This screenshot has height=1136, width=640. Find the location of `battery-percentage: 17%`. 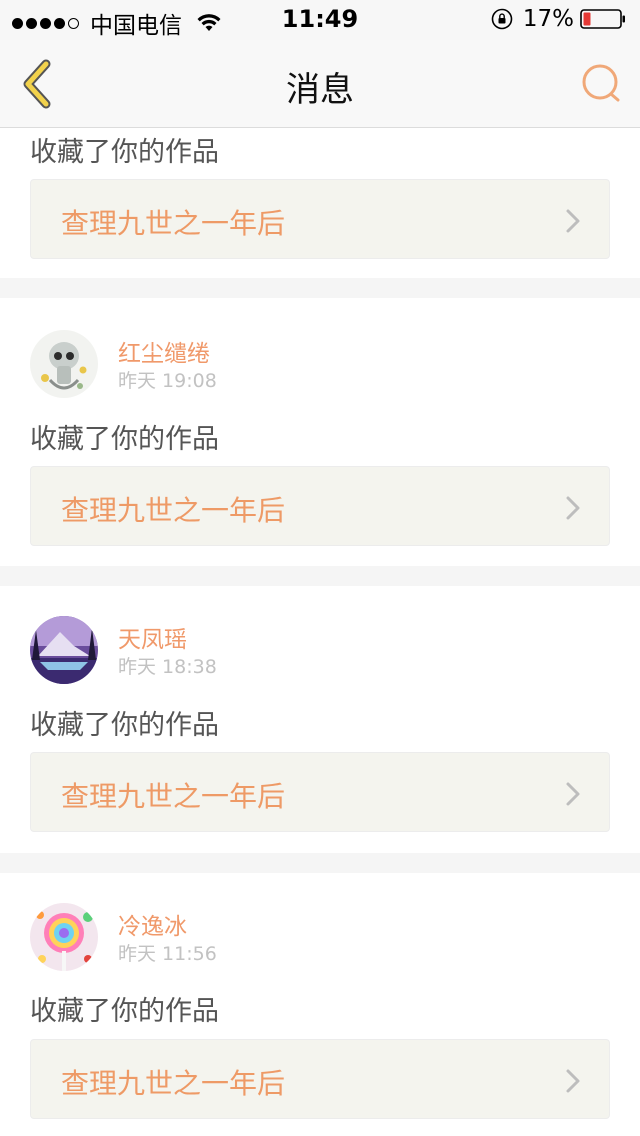

battery-percentage: 17% is located at coordinates (548, 19).